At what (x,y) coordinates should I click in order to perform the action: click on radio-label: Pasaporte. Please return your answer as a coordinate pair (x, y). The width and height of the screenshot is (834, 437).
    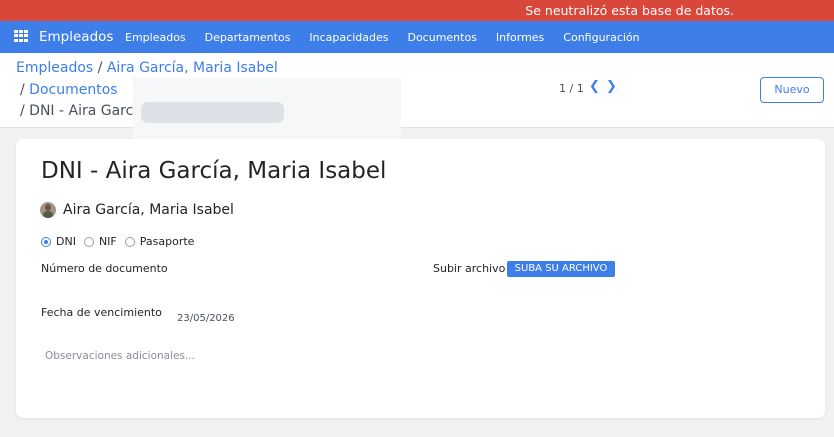
    Looking at the image, I should click on (167, 241).